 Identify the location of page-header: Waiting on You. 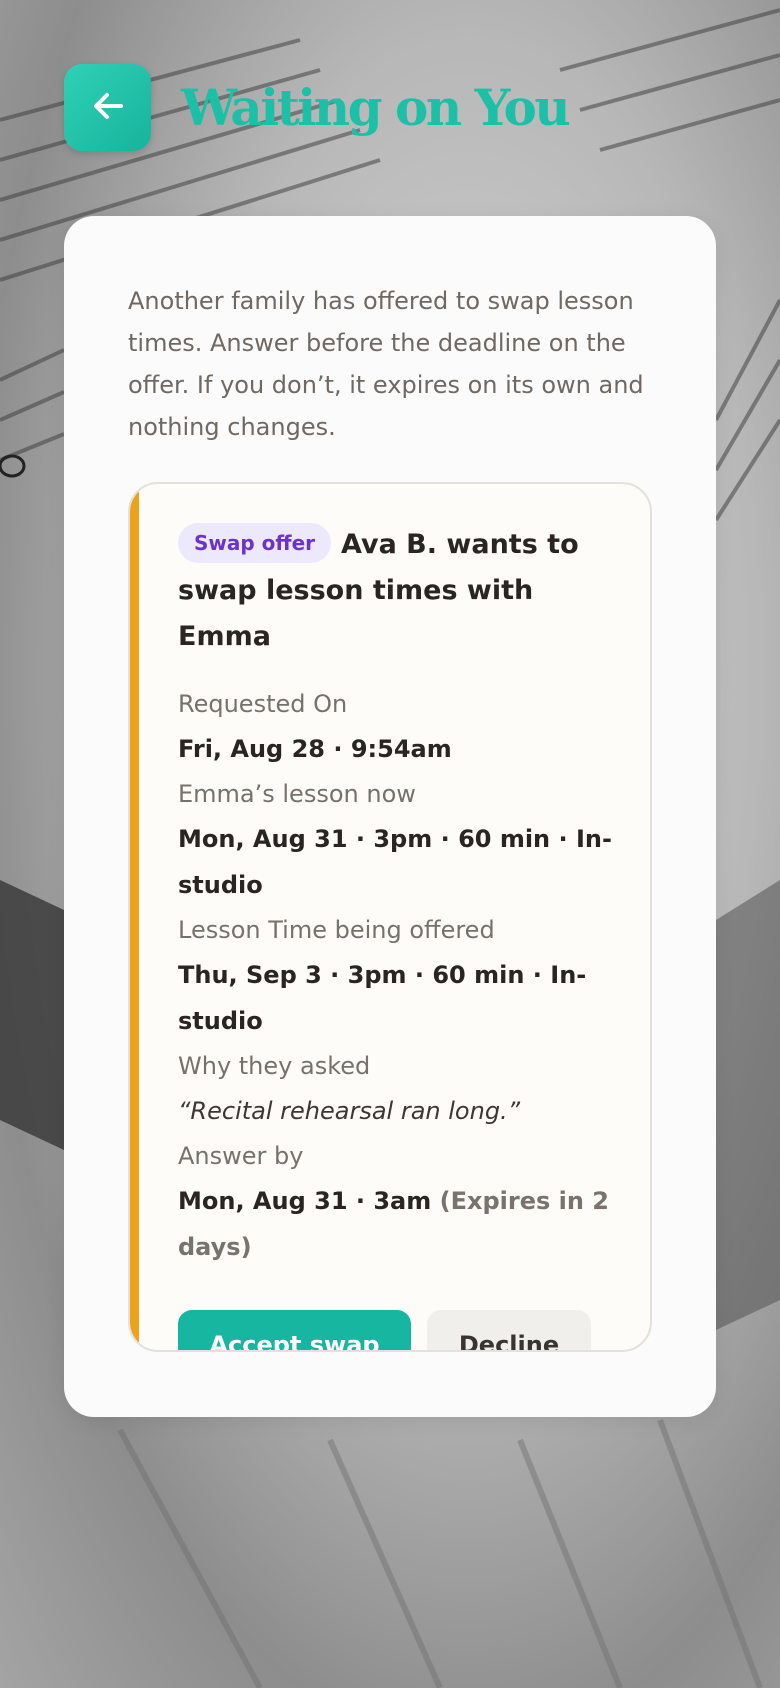
(317, 107).